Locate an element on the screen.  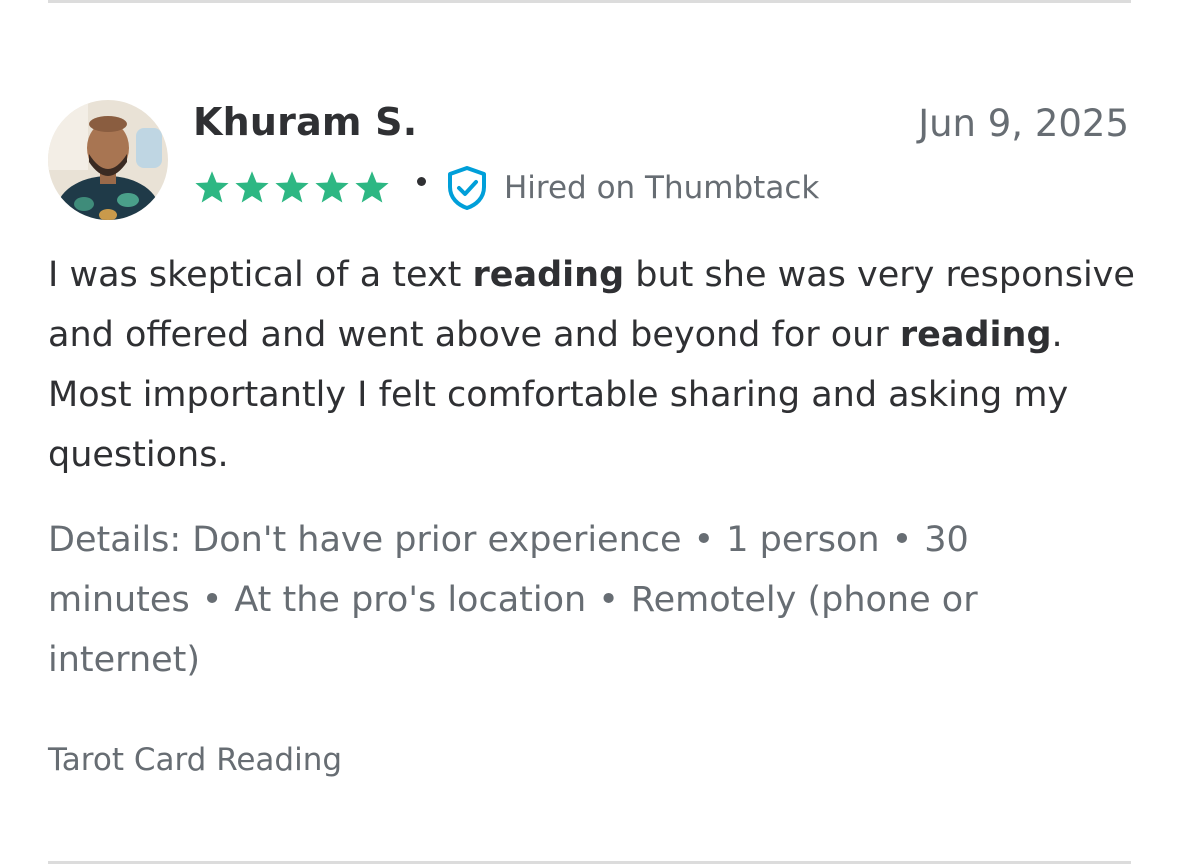
avatar-photo is located at coordinates (108, 160).